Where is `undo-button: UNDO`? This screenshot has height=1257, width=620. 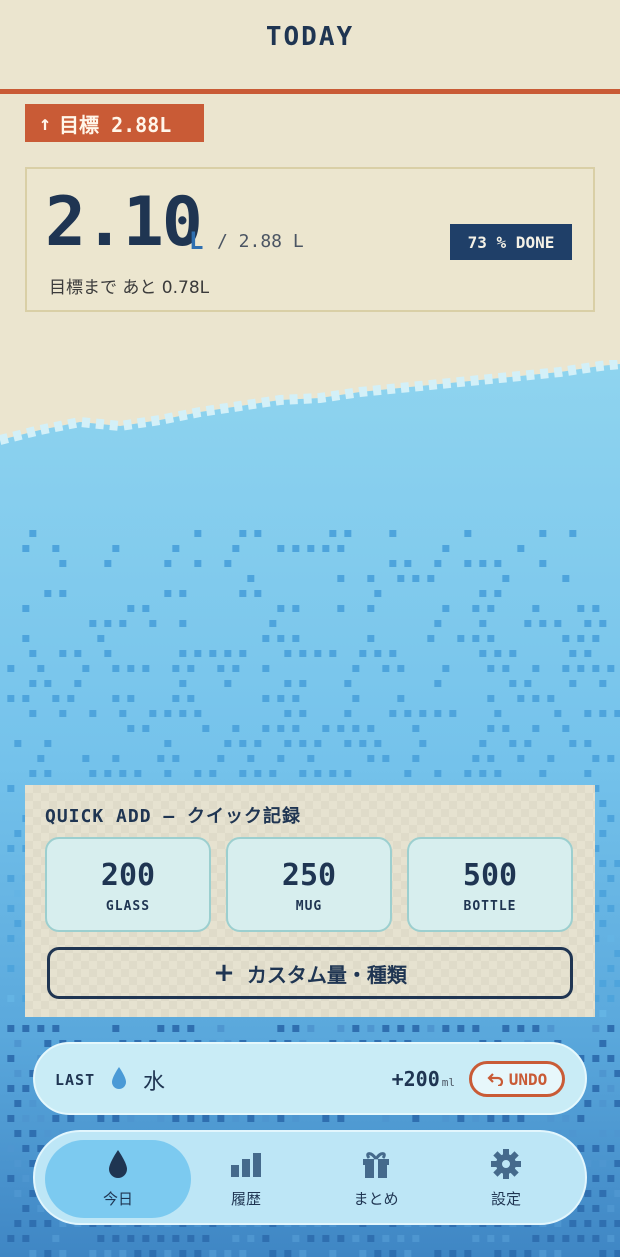 undo-button: UNDO is located at coordinates (517, 1079).